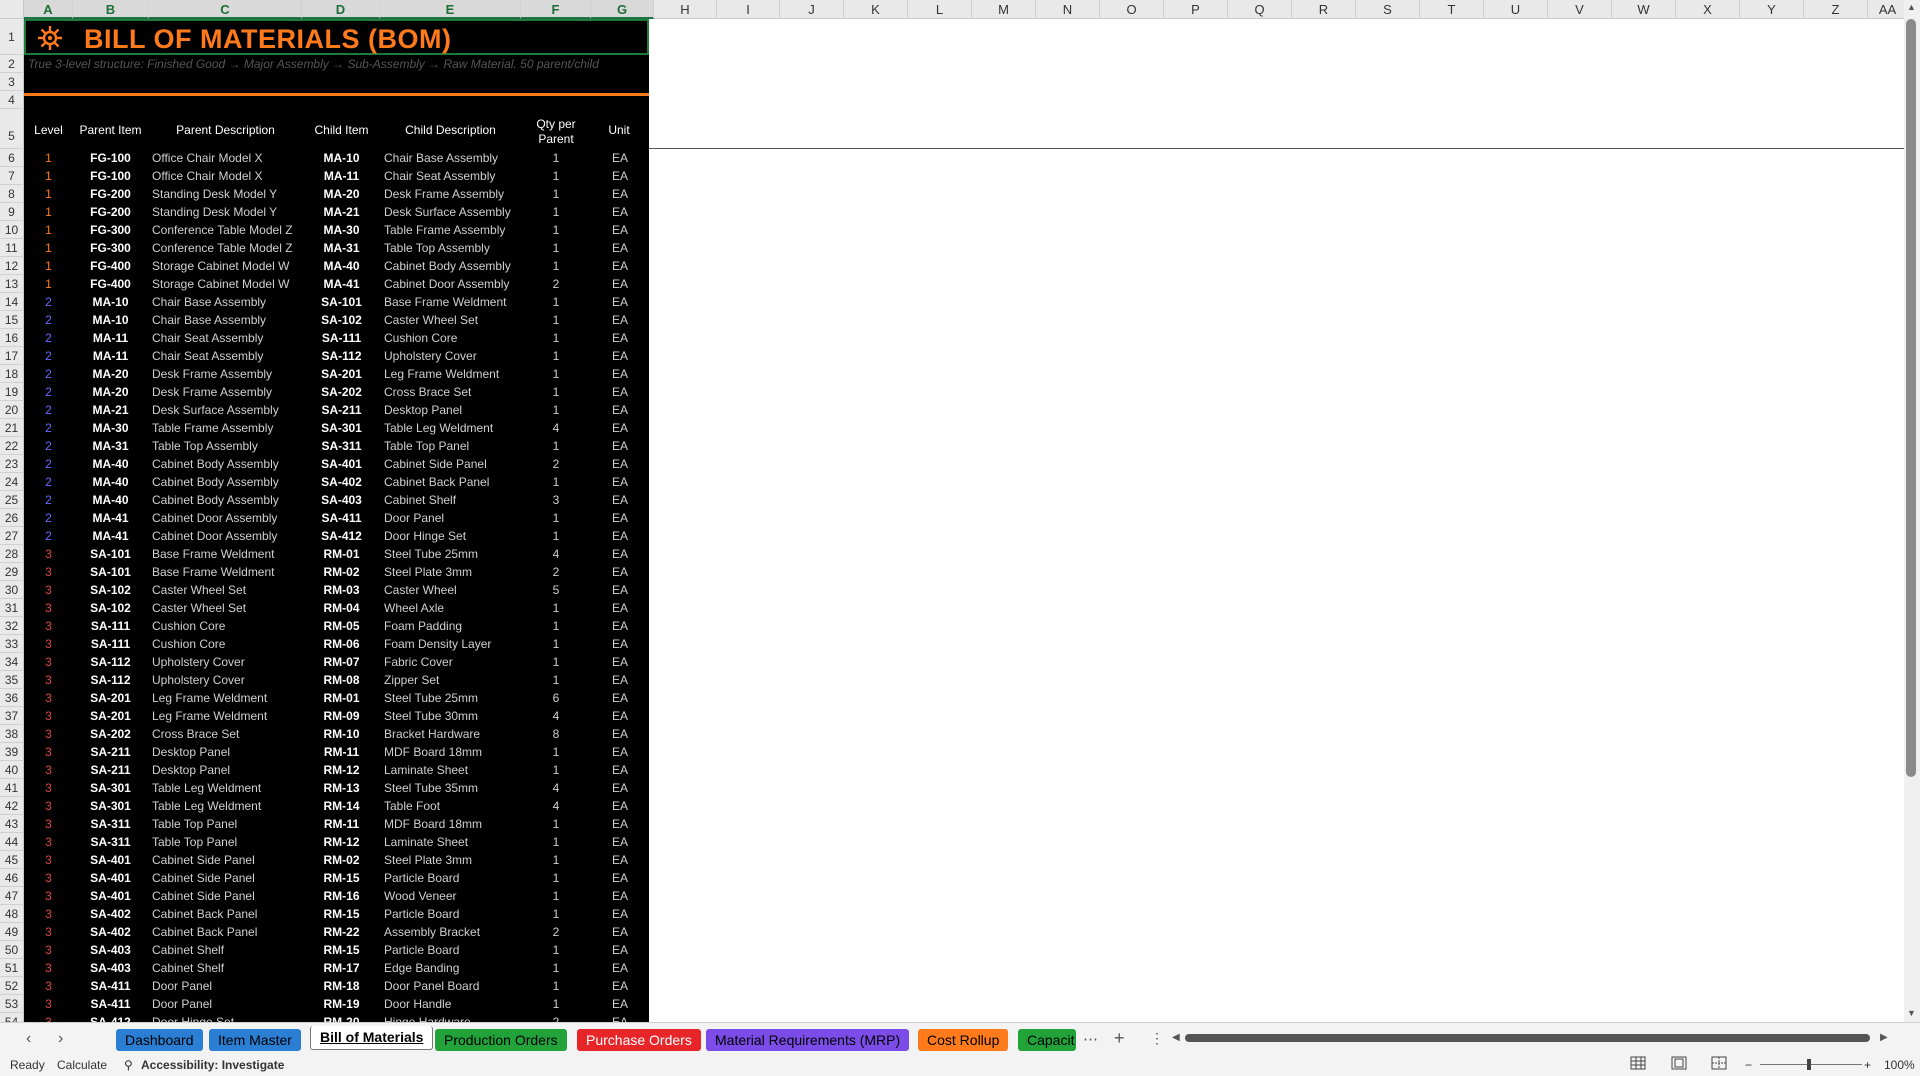 The width and height of the screenshot is (1920, 1076). Describe the element at coordinates (452, 176) in the screenshot. I see `child-description-cell: Chair Seat Assembly` at that location.